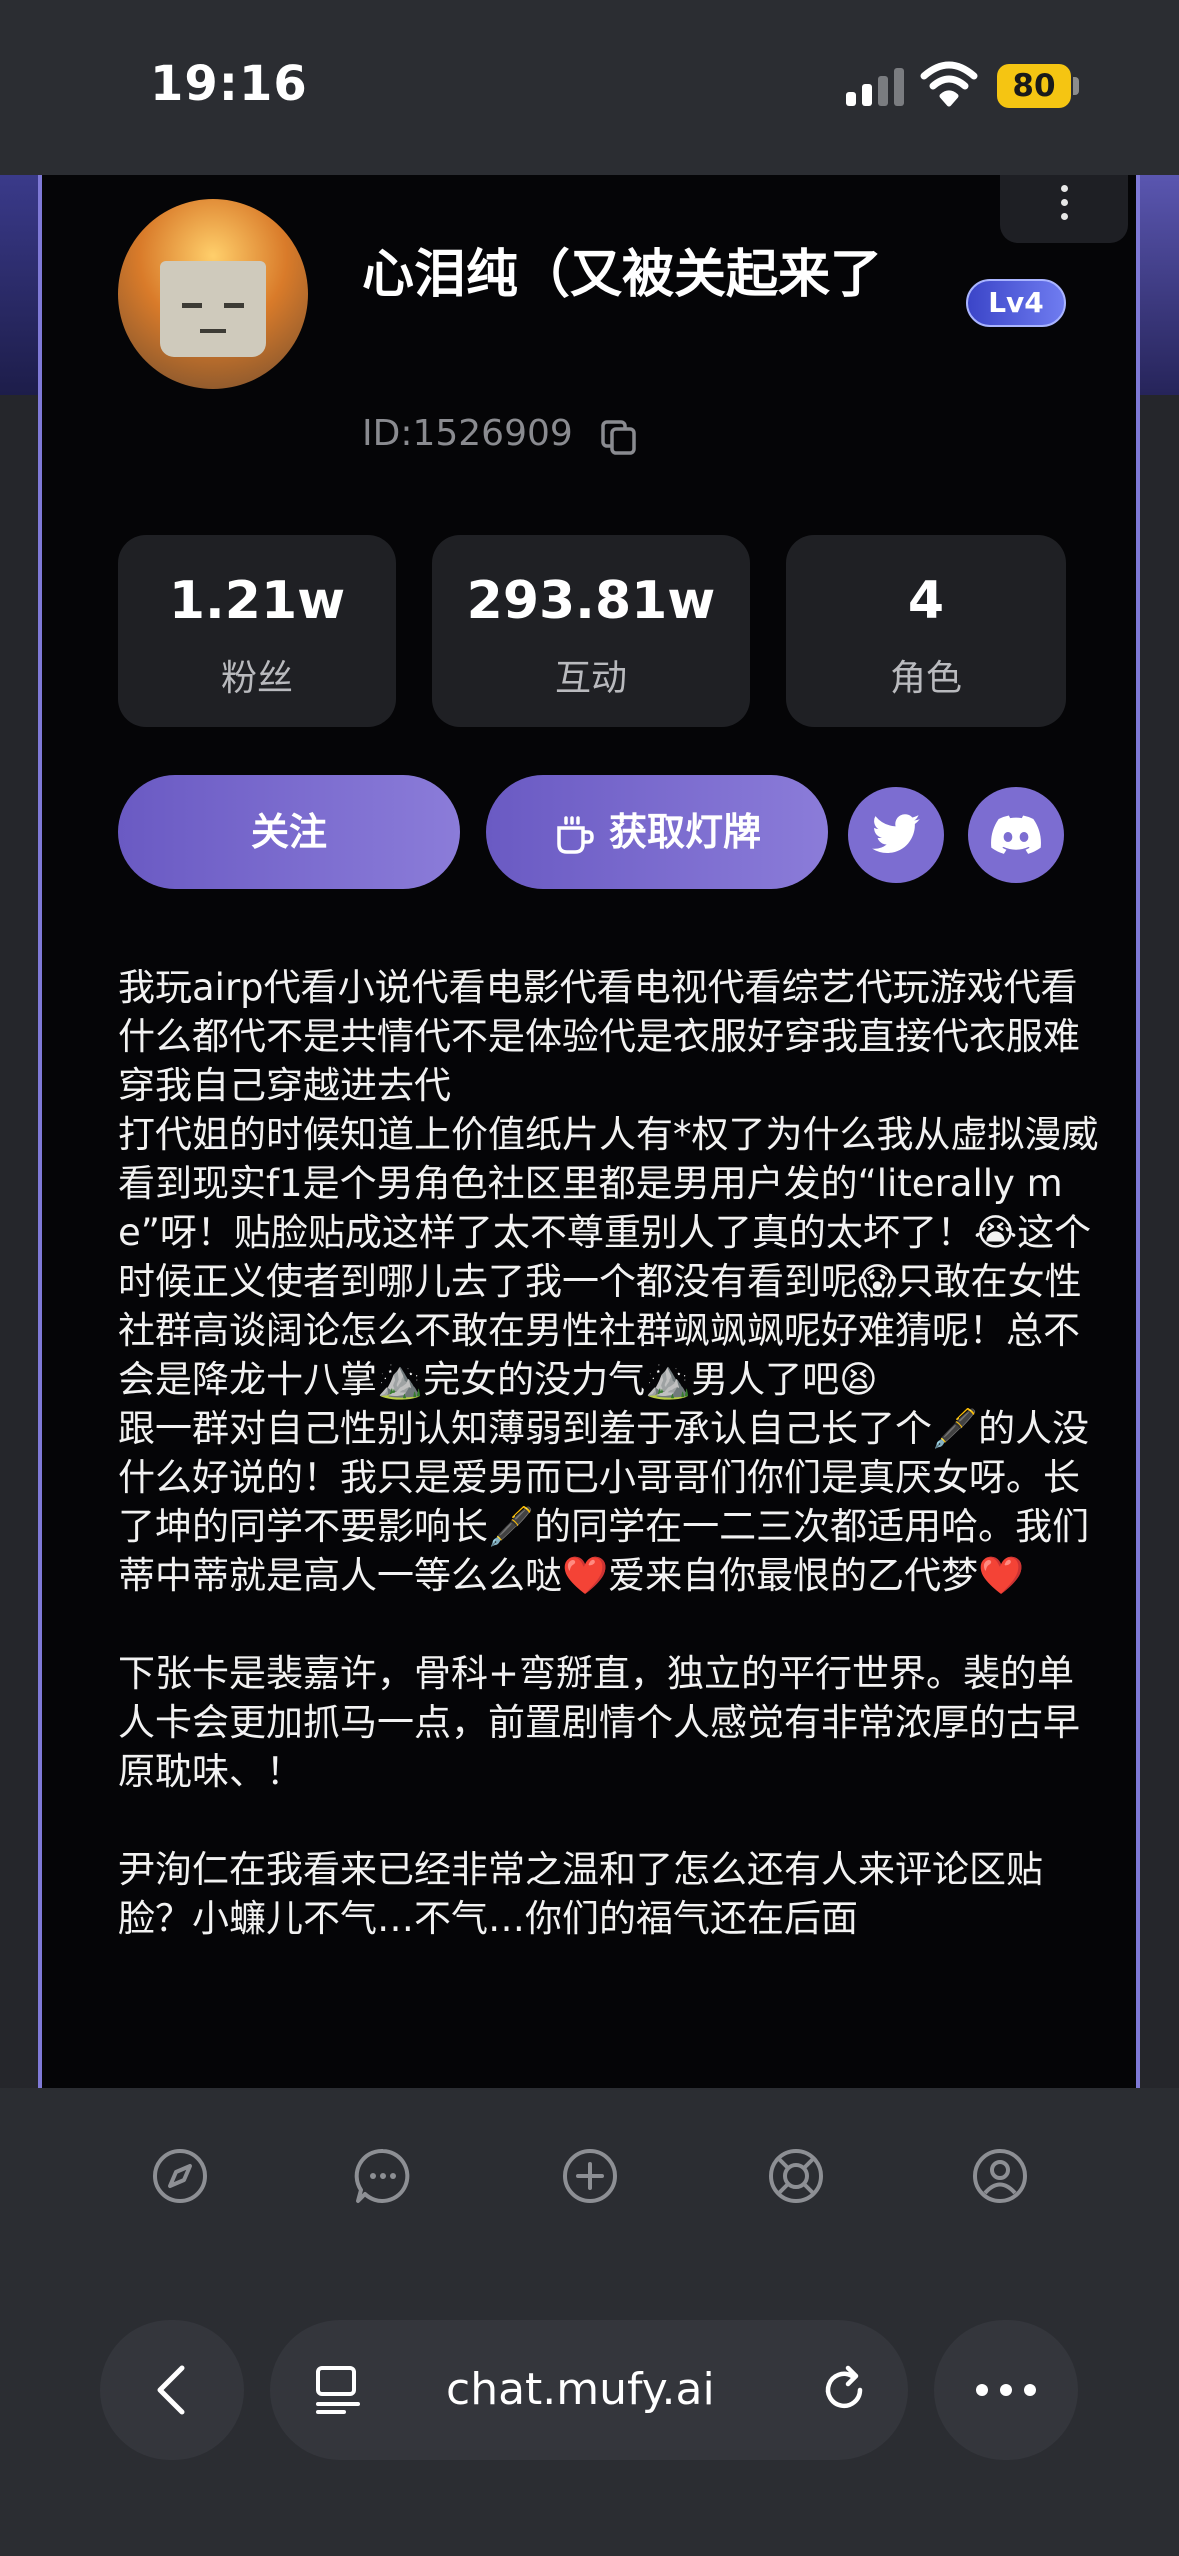 This screenshot has height=2556, width=1179. I want to click on stat-label: 角色, so click(925, 678).